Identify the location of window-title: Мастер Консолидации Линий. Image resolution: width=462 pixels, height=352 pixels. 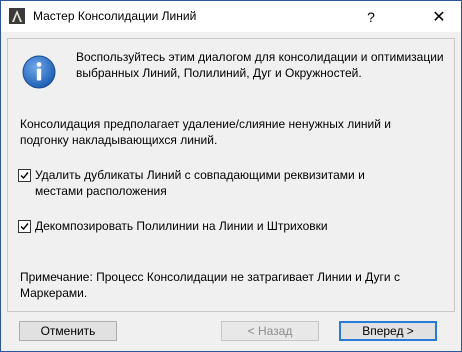
(115, 16).